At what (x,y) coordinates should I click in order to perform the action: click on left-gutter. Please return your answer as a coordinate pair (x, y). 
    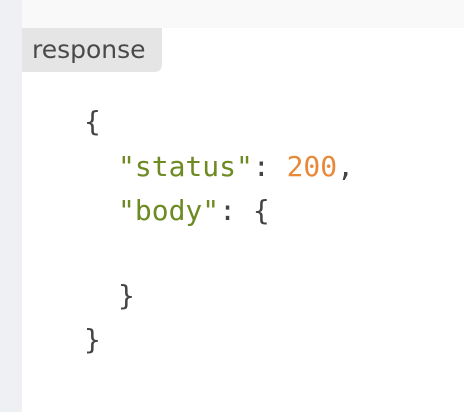
    Looking at the image, I should click on (11, 206).